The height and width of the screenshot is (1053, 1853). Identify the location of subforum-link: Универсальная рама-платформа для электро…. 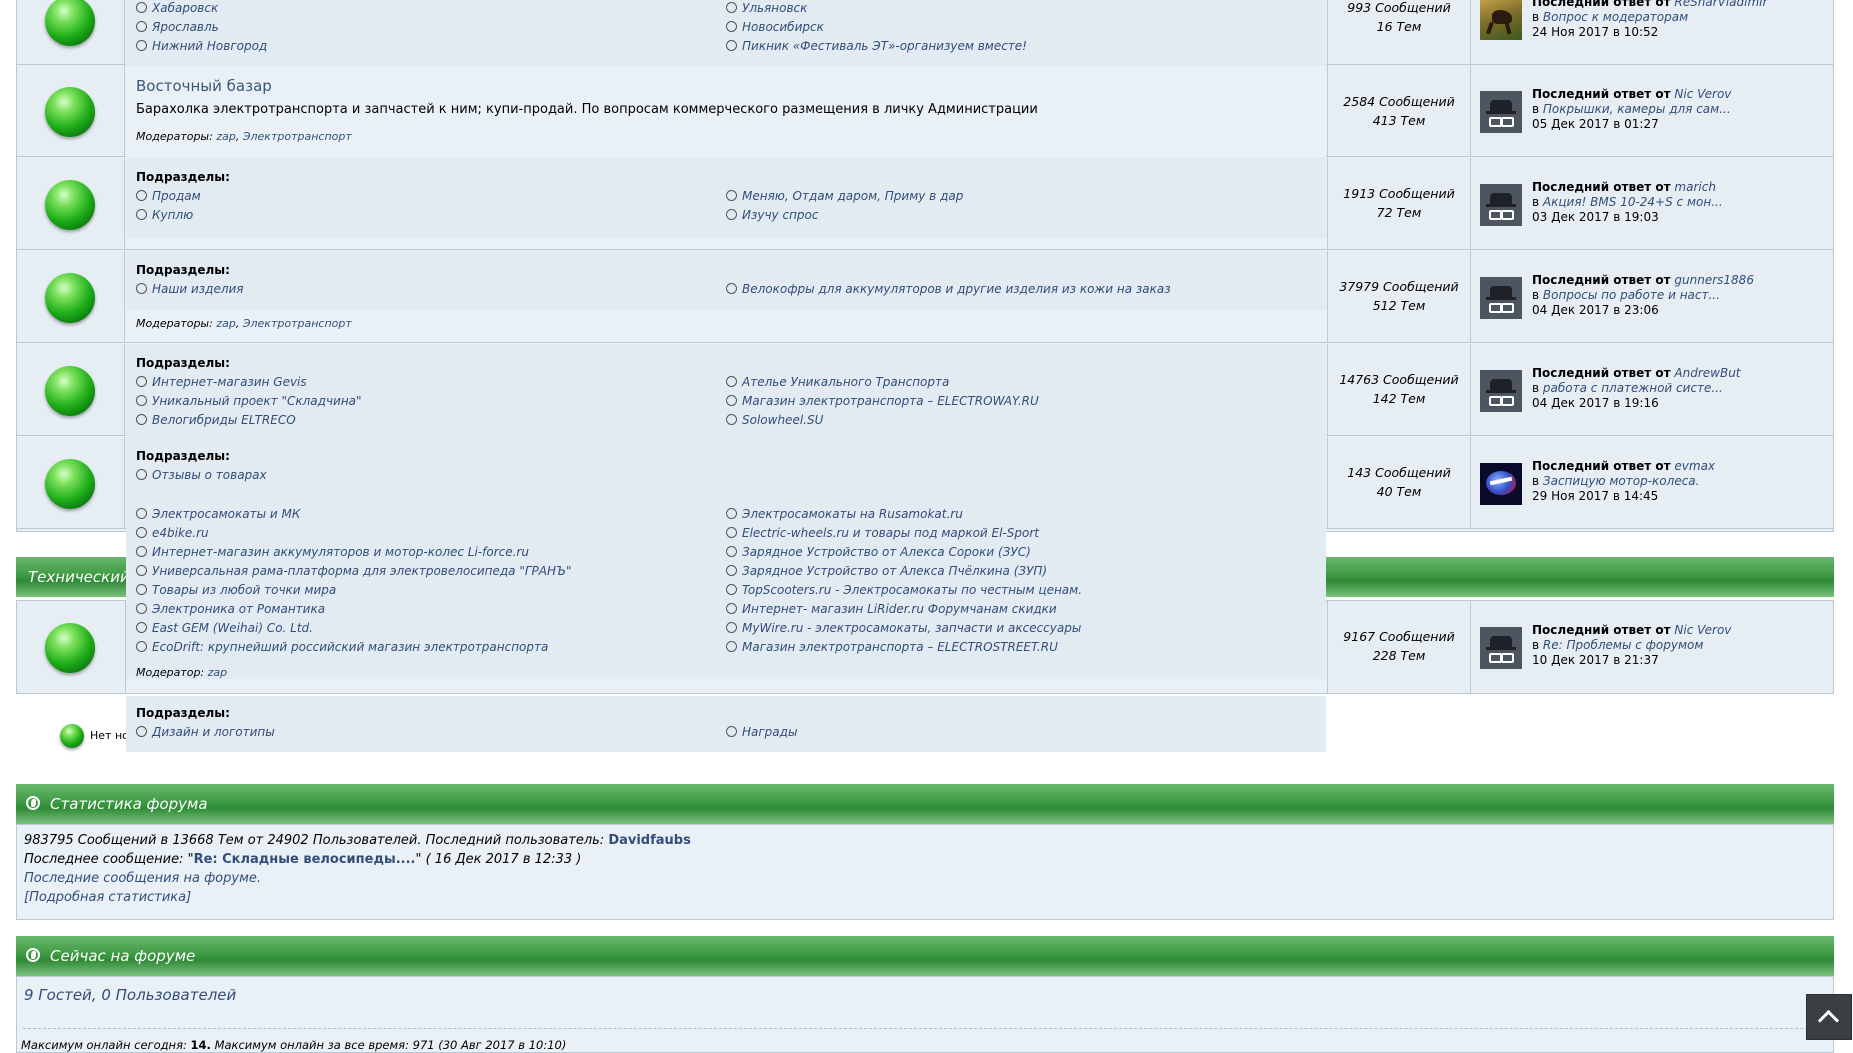
(354, 571).